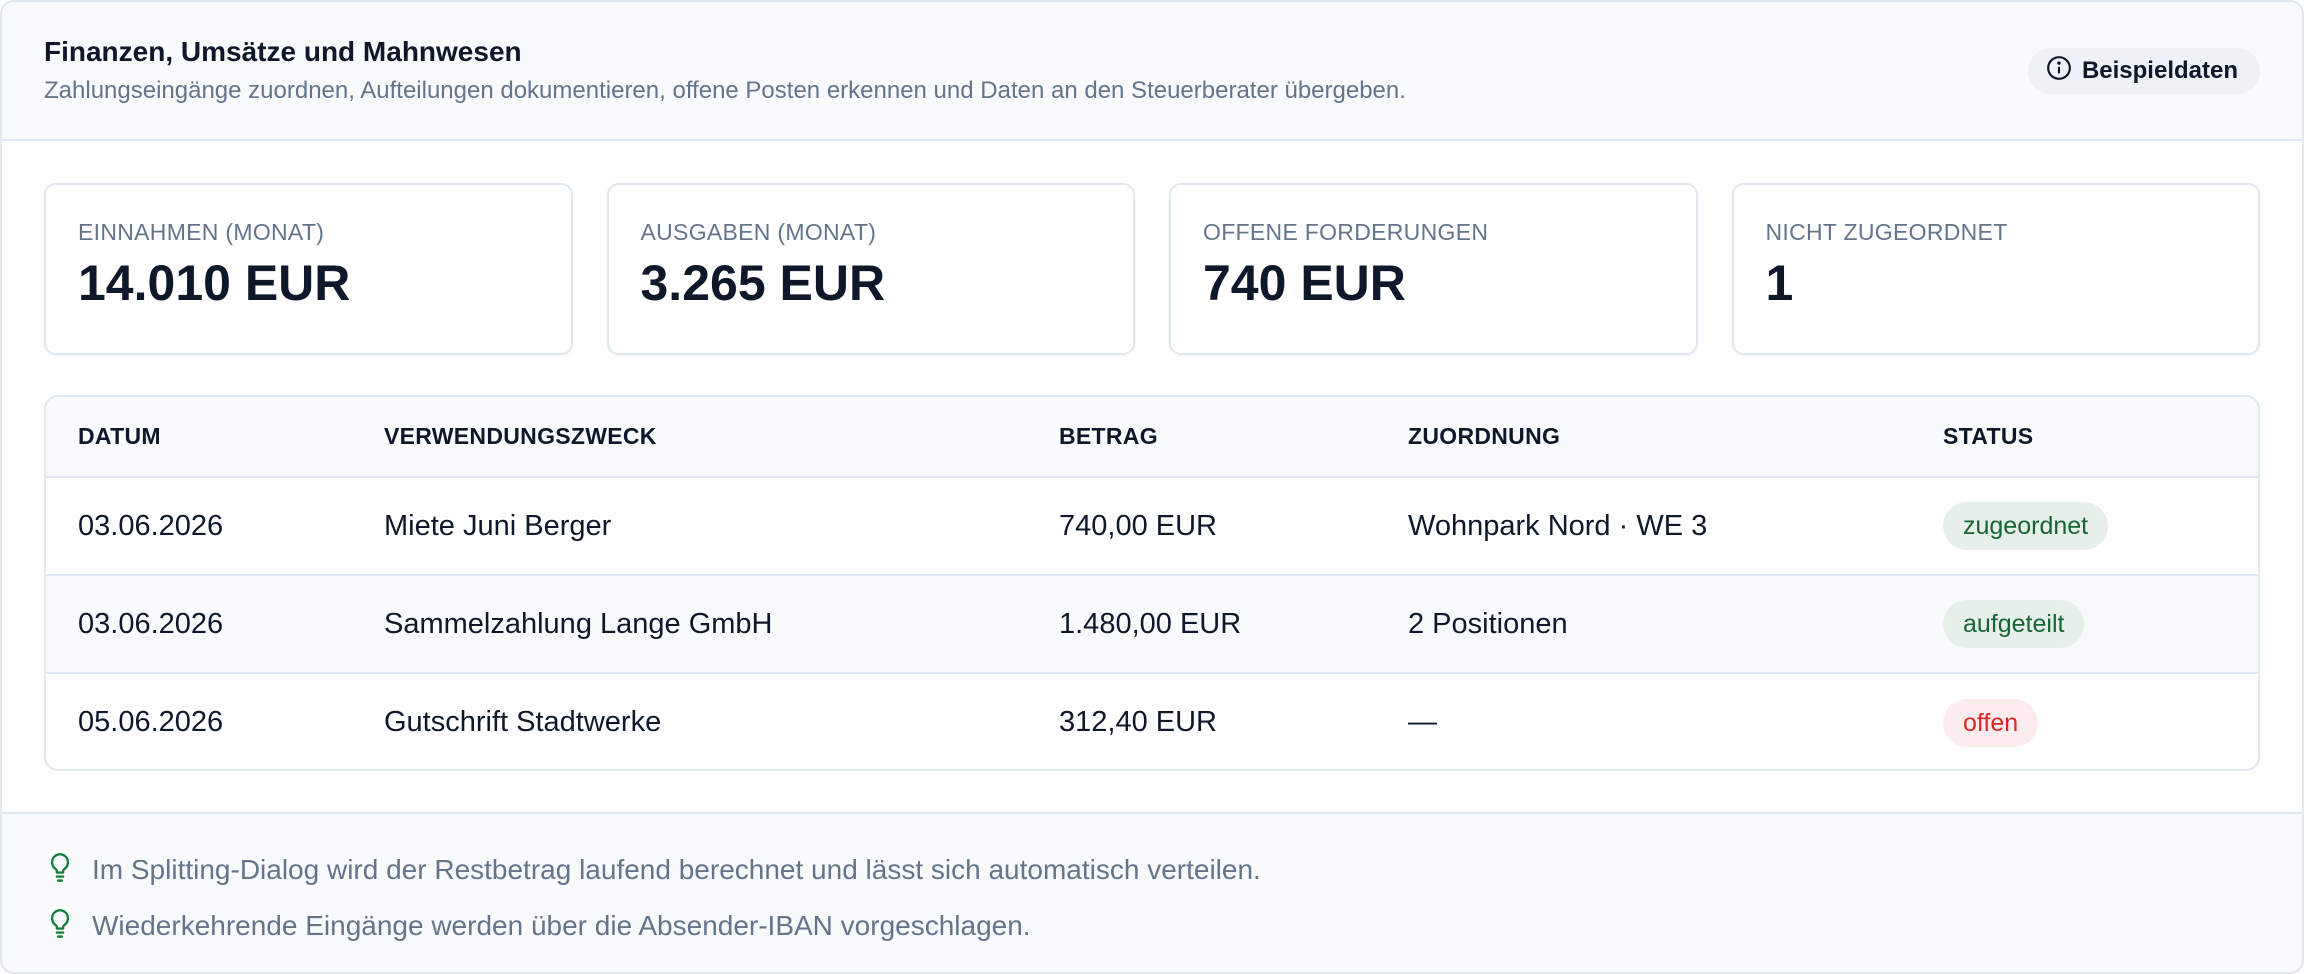  What do you see at coordinates (2084, 437) in the screenshot?
I see `column-header-status: STATUS` at bounding box center [2084, 437].